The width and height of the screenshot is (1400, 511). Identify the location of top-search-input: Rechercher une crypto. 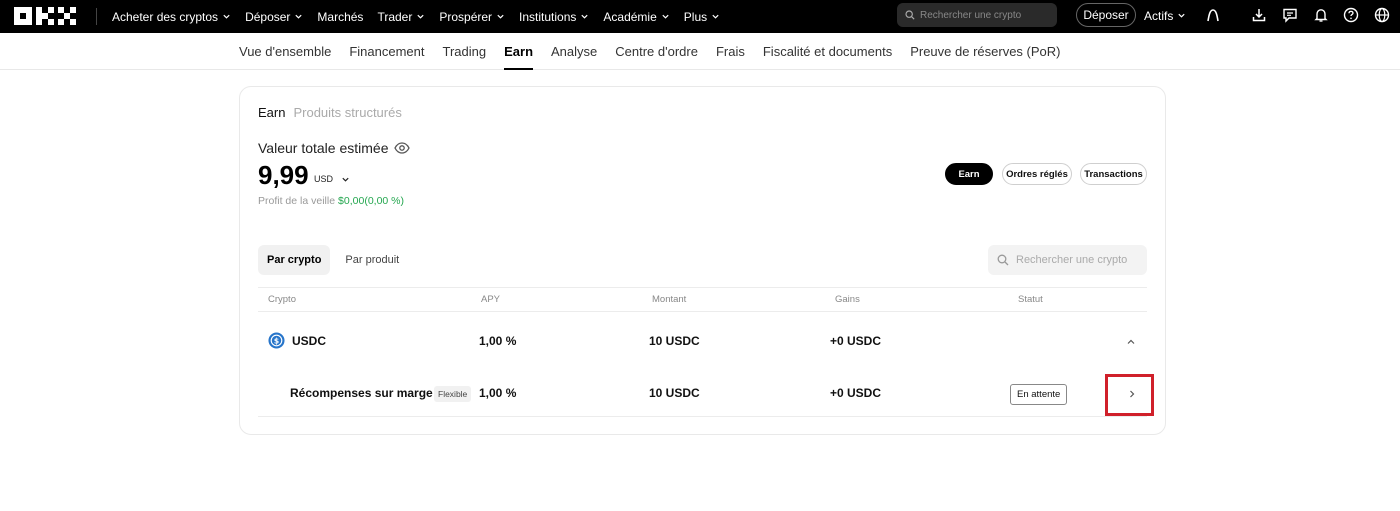
(977, 15).